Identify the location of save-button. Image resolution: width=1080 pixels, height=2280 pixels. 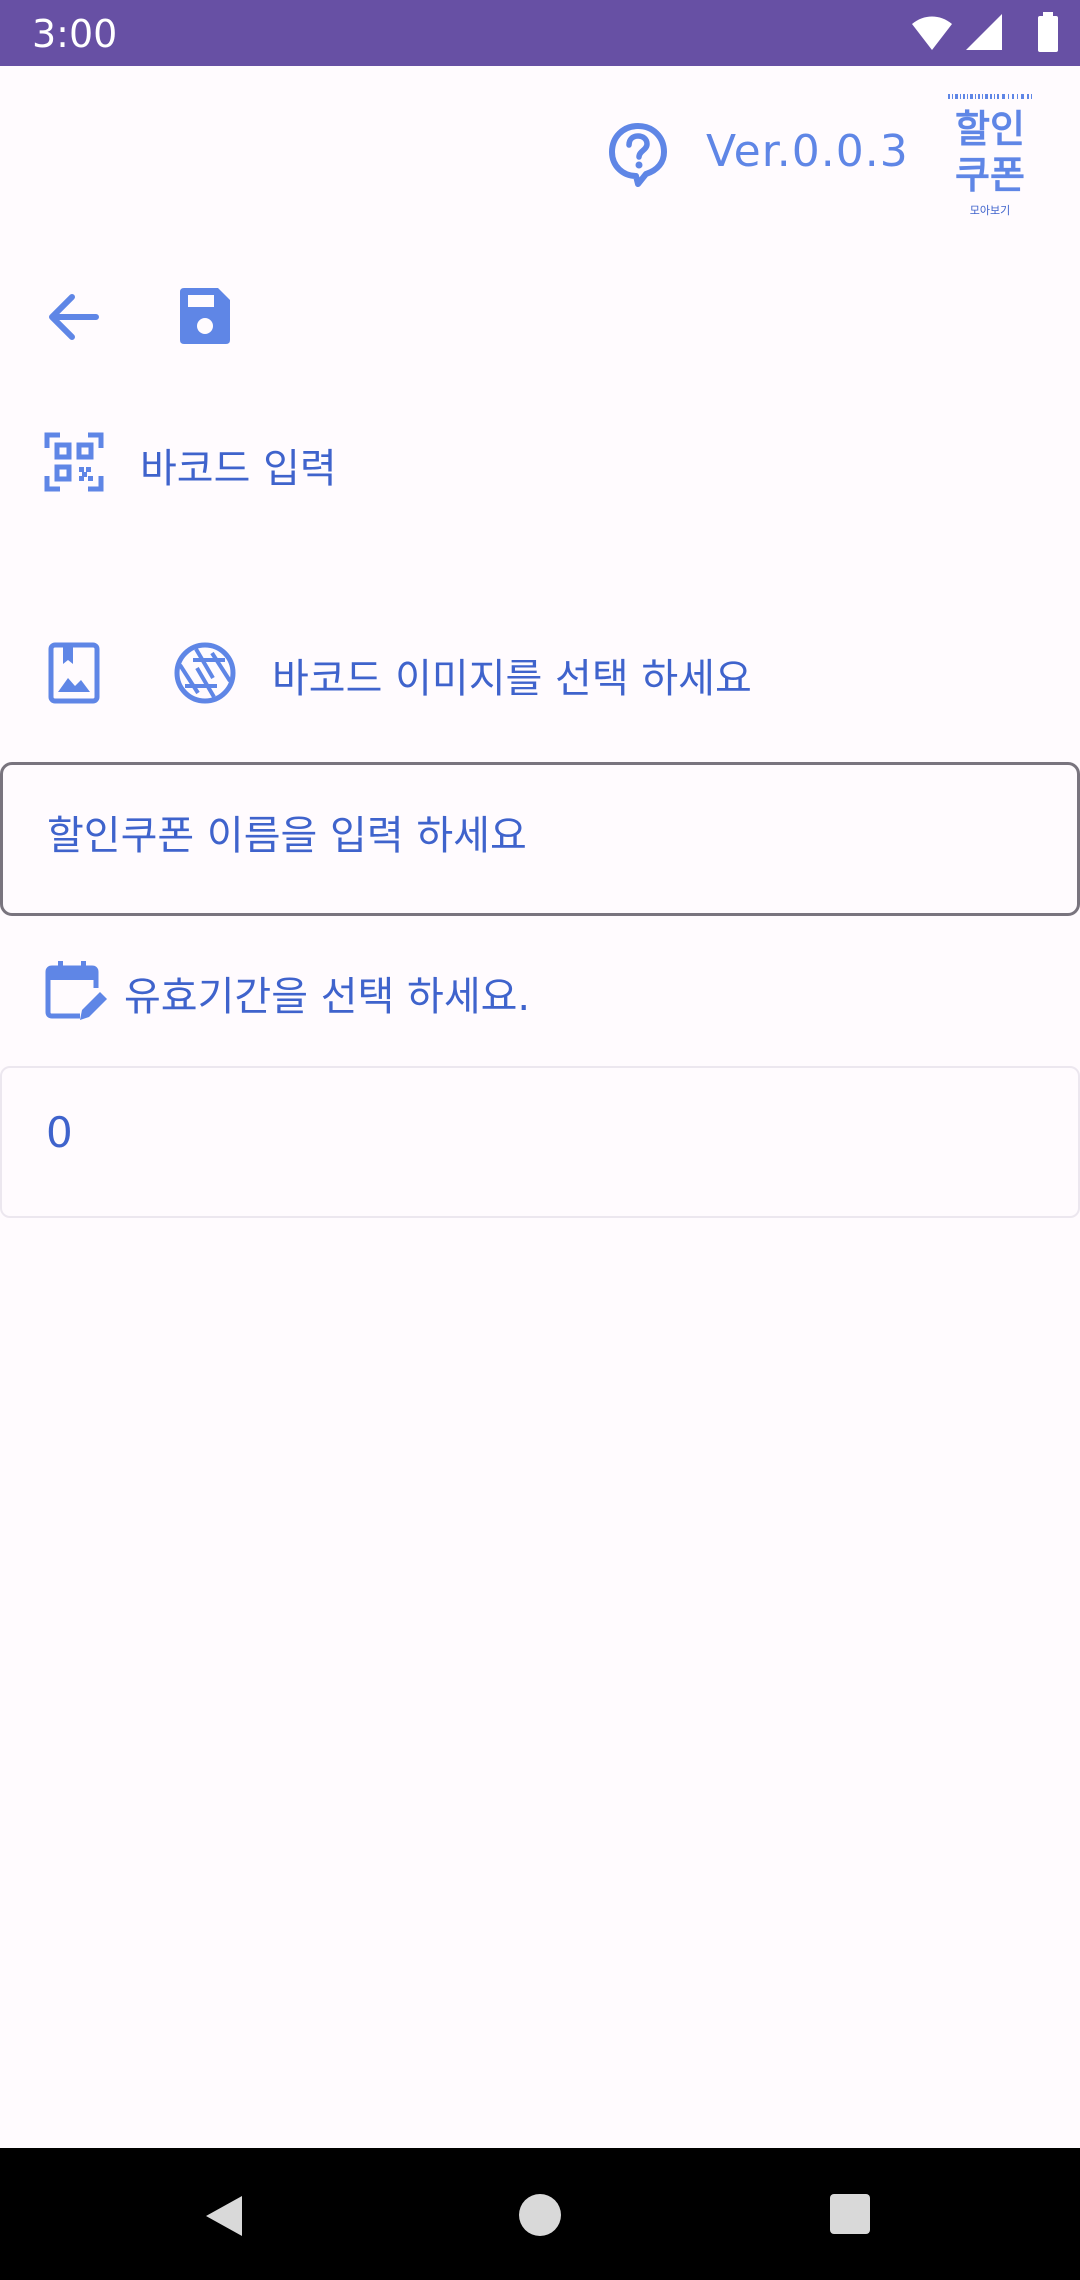
(205, 316).